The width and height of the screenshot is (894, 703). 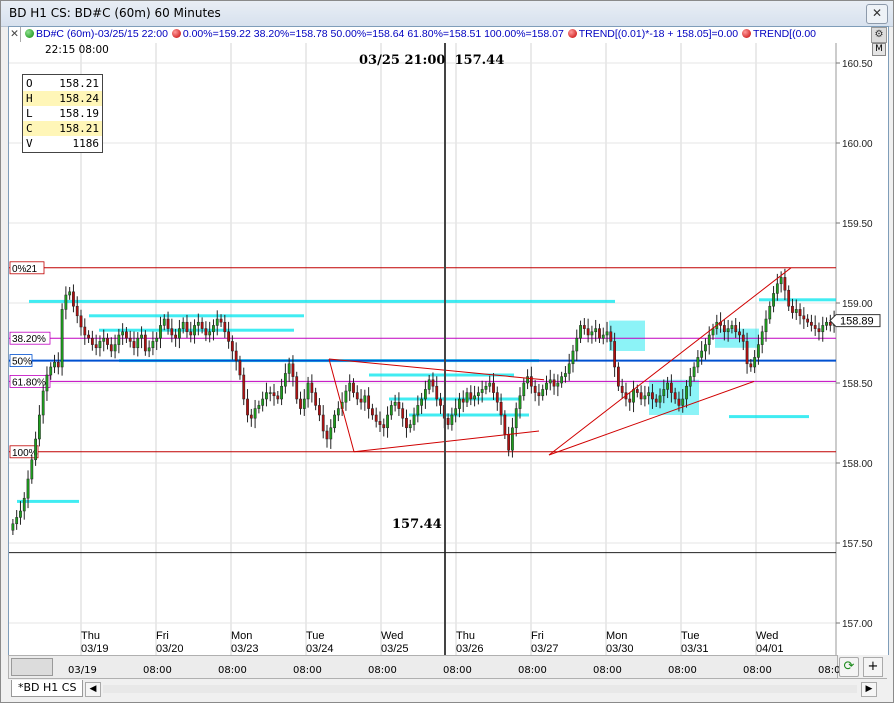 What do you see at coordinates (24, 452) in the screenshot?
I see `fib-label: 100%` at bounding box center [24, 452].